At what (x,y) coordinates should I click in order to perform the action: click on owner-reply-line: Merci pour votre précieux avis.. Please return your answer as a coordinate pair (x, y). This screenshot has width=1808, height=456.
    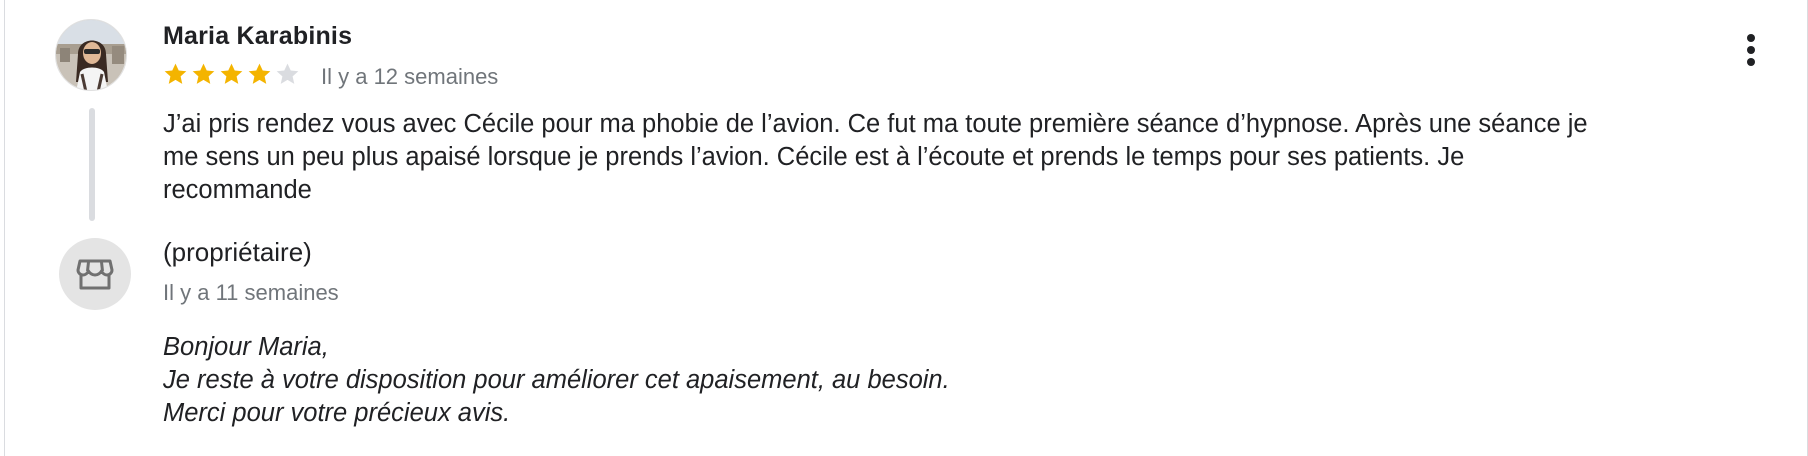
    Looking at the image, I should click on (337, 413).